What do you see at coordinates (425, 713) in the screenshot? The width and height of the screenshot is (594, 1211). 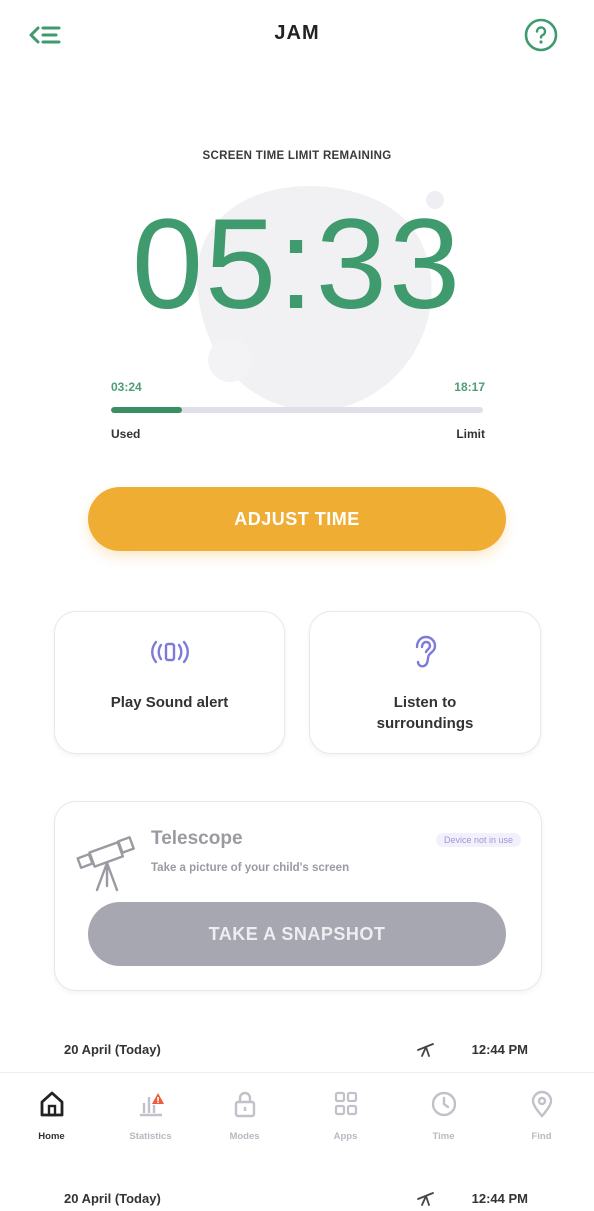 I see `listen-to-surroundings-label: Listen to surroundings` at bounding box center [425, 713].